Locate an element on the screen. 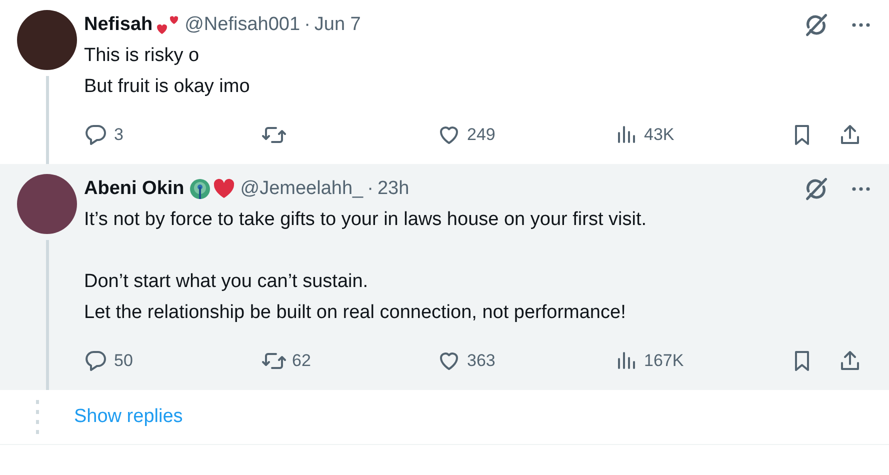 The height and width of the screenshot is (475, 889). dotted-thread-icon is located at coordinates (37, 417).